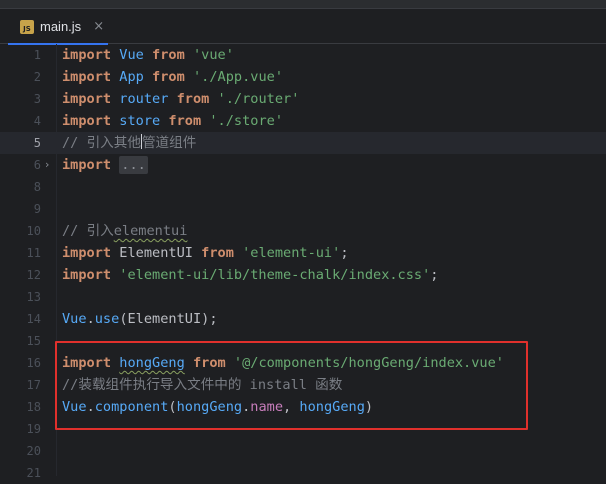 This screenshot has width=606, height=484. What do you see at coordinates (303, 297) in the screenshot?
I see `code-line: 13` at bounding box center [303, 297].